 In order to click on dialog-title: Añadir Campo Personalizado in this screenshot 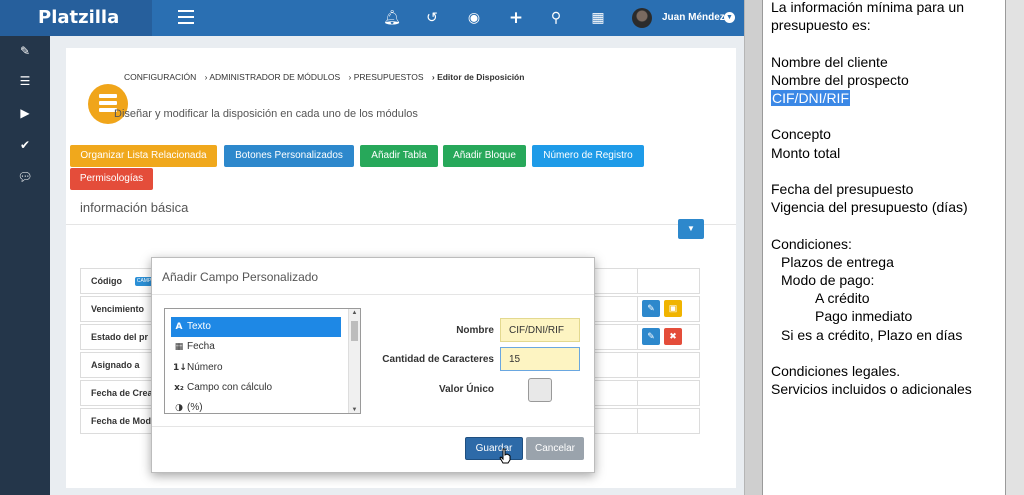, I will do `click(240, 277)`.